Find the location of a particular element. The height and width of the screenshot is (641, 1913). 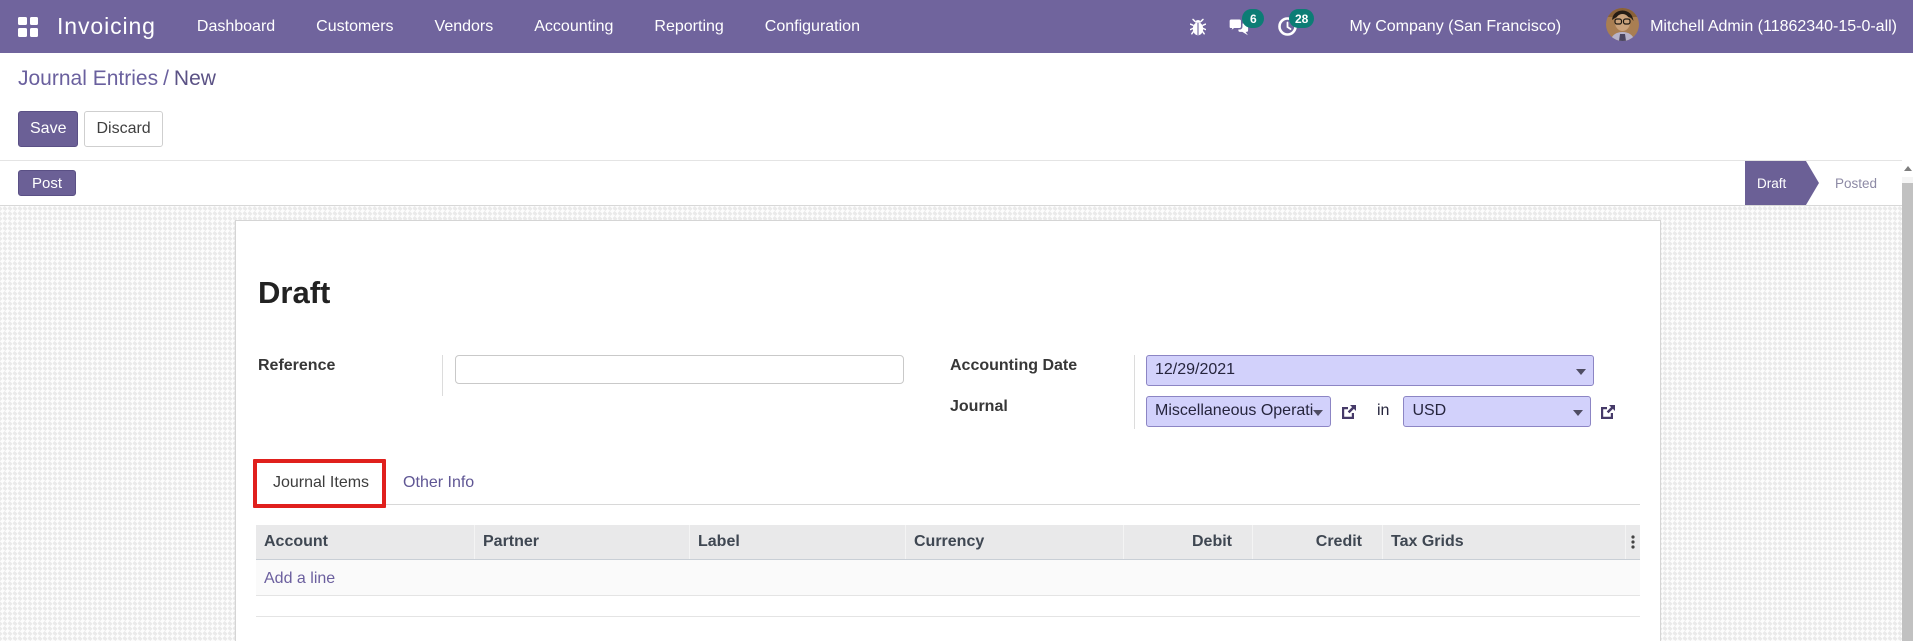

menu-accounting: Accounting is located at coordinates (573, 27).